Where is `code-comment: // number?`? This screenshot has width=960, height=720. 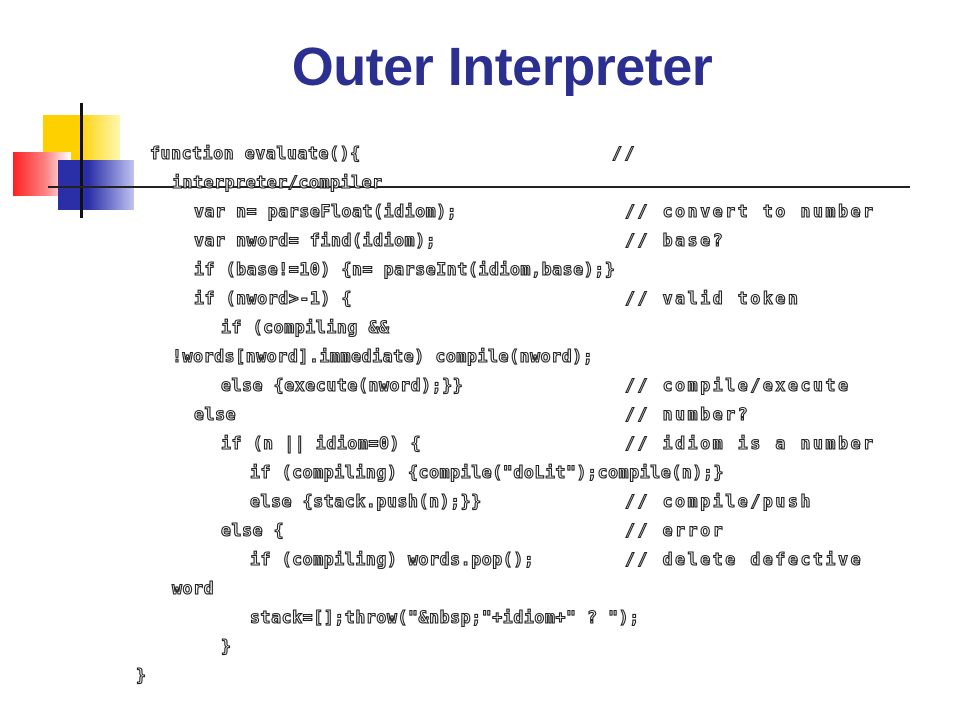 code-comment: // number? is located at coordinates (687, 414).